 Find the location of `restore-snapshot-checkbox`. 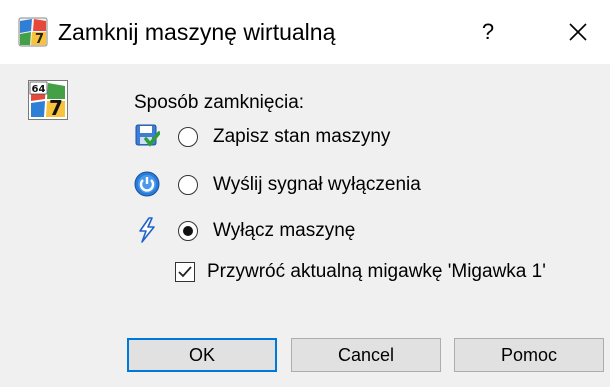

restore-snapshot-checkbox is located at coordinates (185, 272).